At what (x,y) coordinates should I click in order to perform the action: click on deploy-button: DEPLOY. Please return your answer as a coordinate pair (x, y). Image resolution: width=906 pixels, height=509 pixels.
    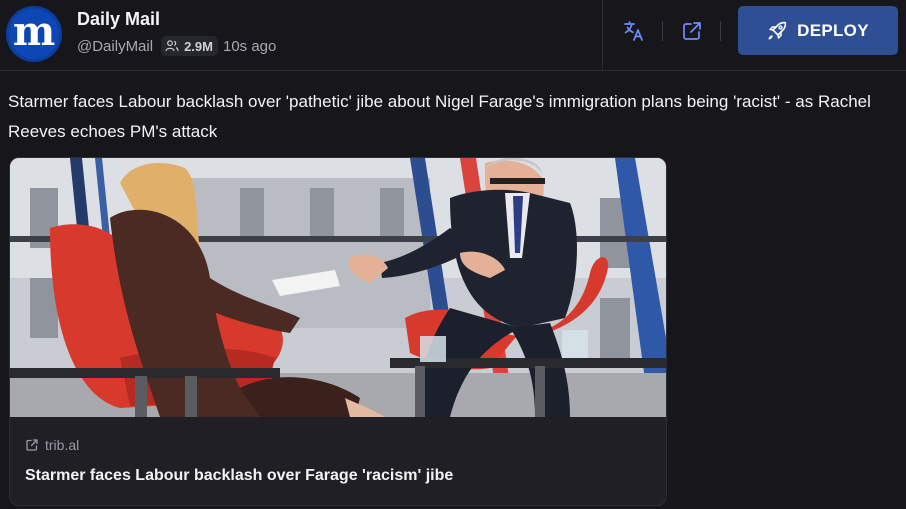
    Looking at the image, I should click on (818, 30).